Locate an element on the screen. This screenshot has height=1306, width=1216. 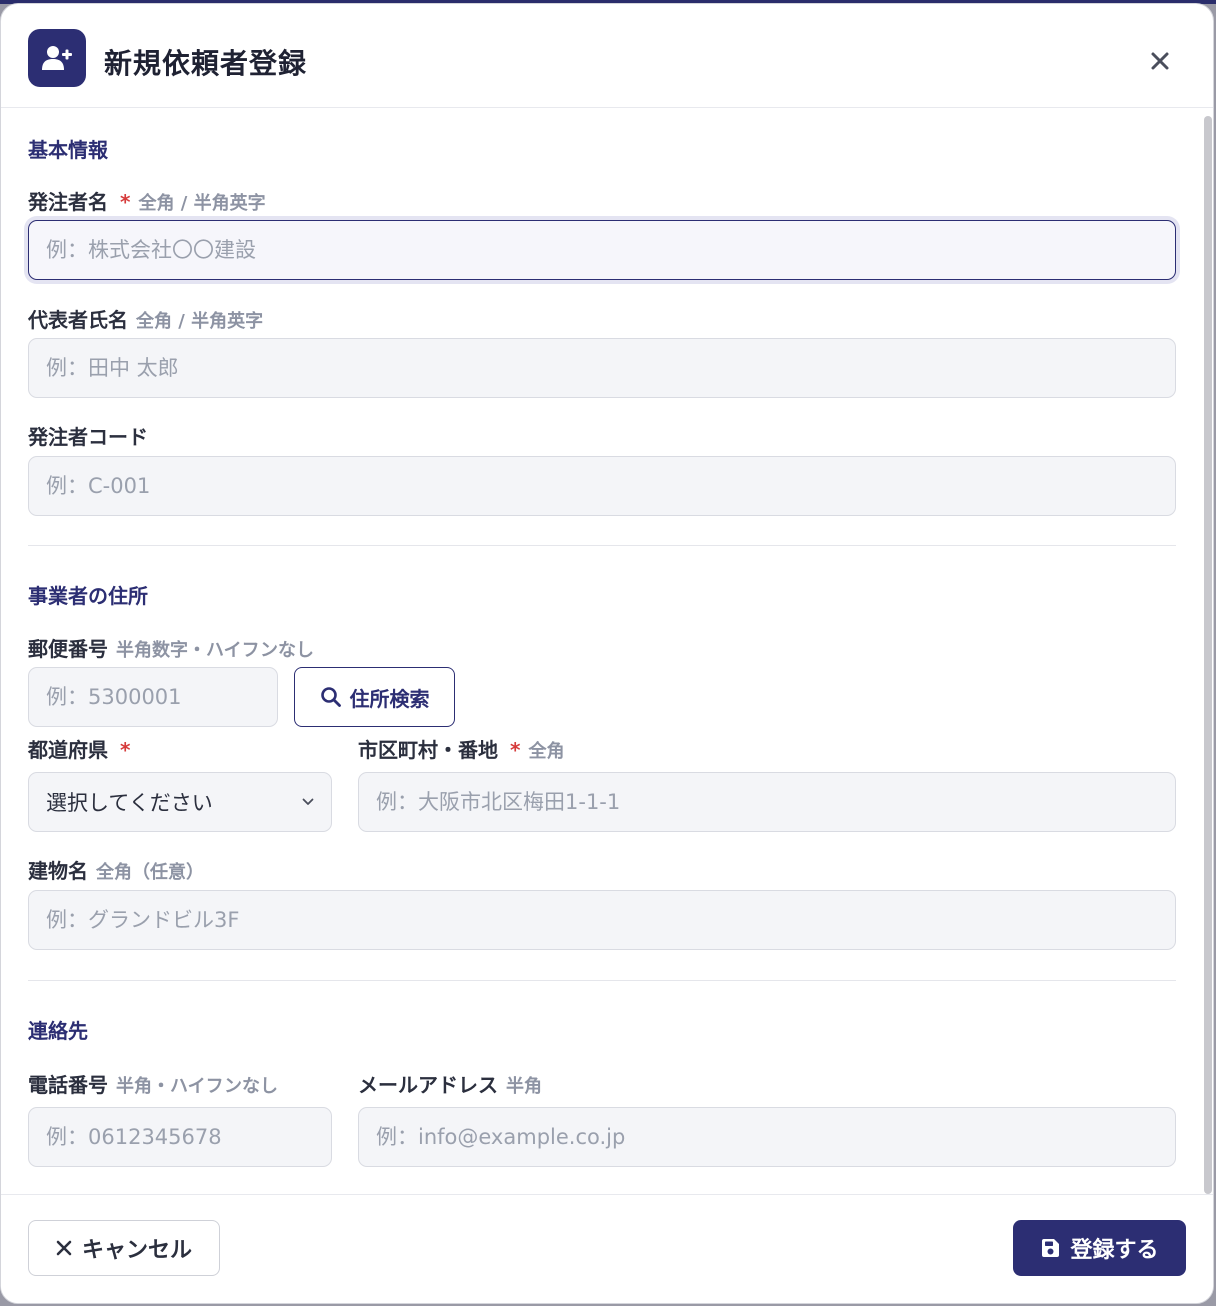
postal-code-label: 郵便番号 半角数字・ハイフンなし is located at coordinates (171, 649).